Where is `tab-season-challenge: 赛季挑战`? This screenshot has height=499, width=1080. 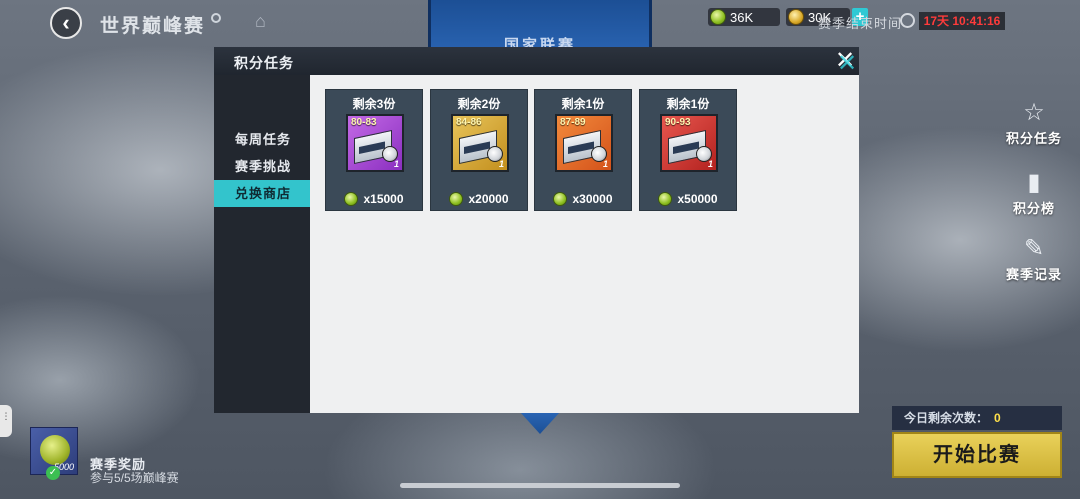
tab-season-challenge: 赛季挑战 is located at coordinates (262, 166).